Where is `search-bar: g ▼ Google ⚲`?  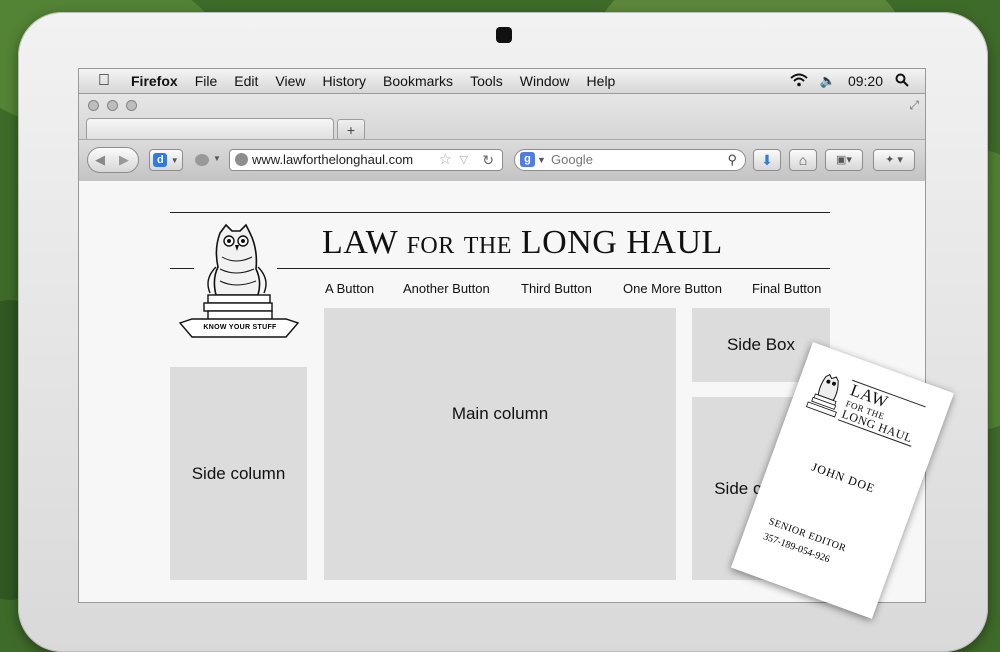 search-bar: g ▼ Google ⚲ is located at coordinates (630, 160).